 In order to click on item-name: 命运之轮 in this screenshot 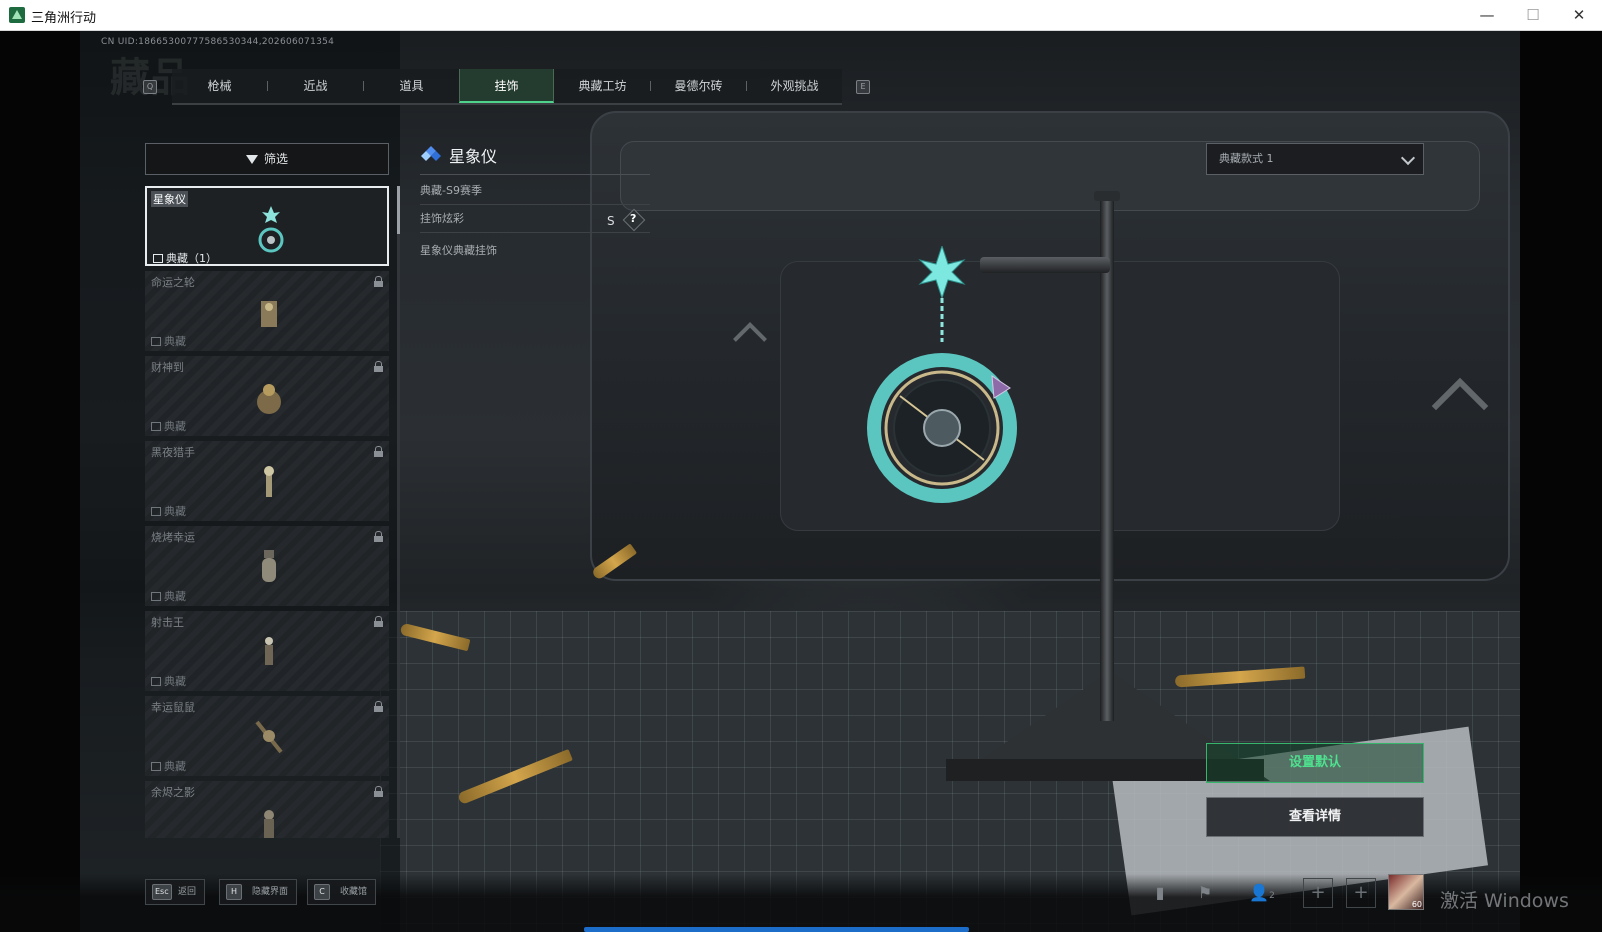, I will do `click(173, 282)`.